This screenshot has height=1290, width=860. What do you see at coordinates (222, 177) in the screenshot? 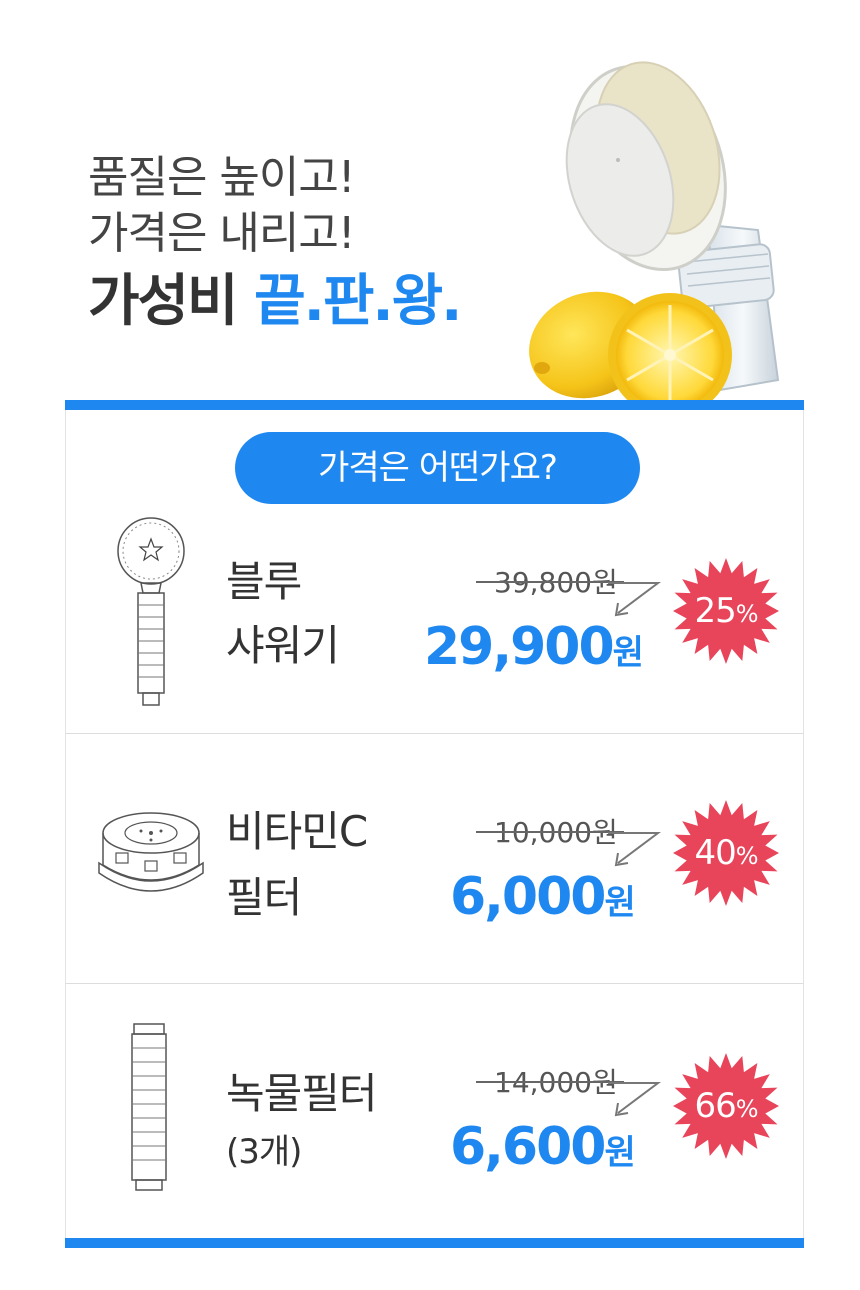
I see `headline-line-1: 품질은 높이고!` at bounding box center [222, 177].